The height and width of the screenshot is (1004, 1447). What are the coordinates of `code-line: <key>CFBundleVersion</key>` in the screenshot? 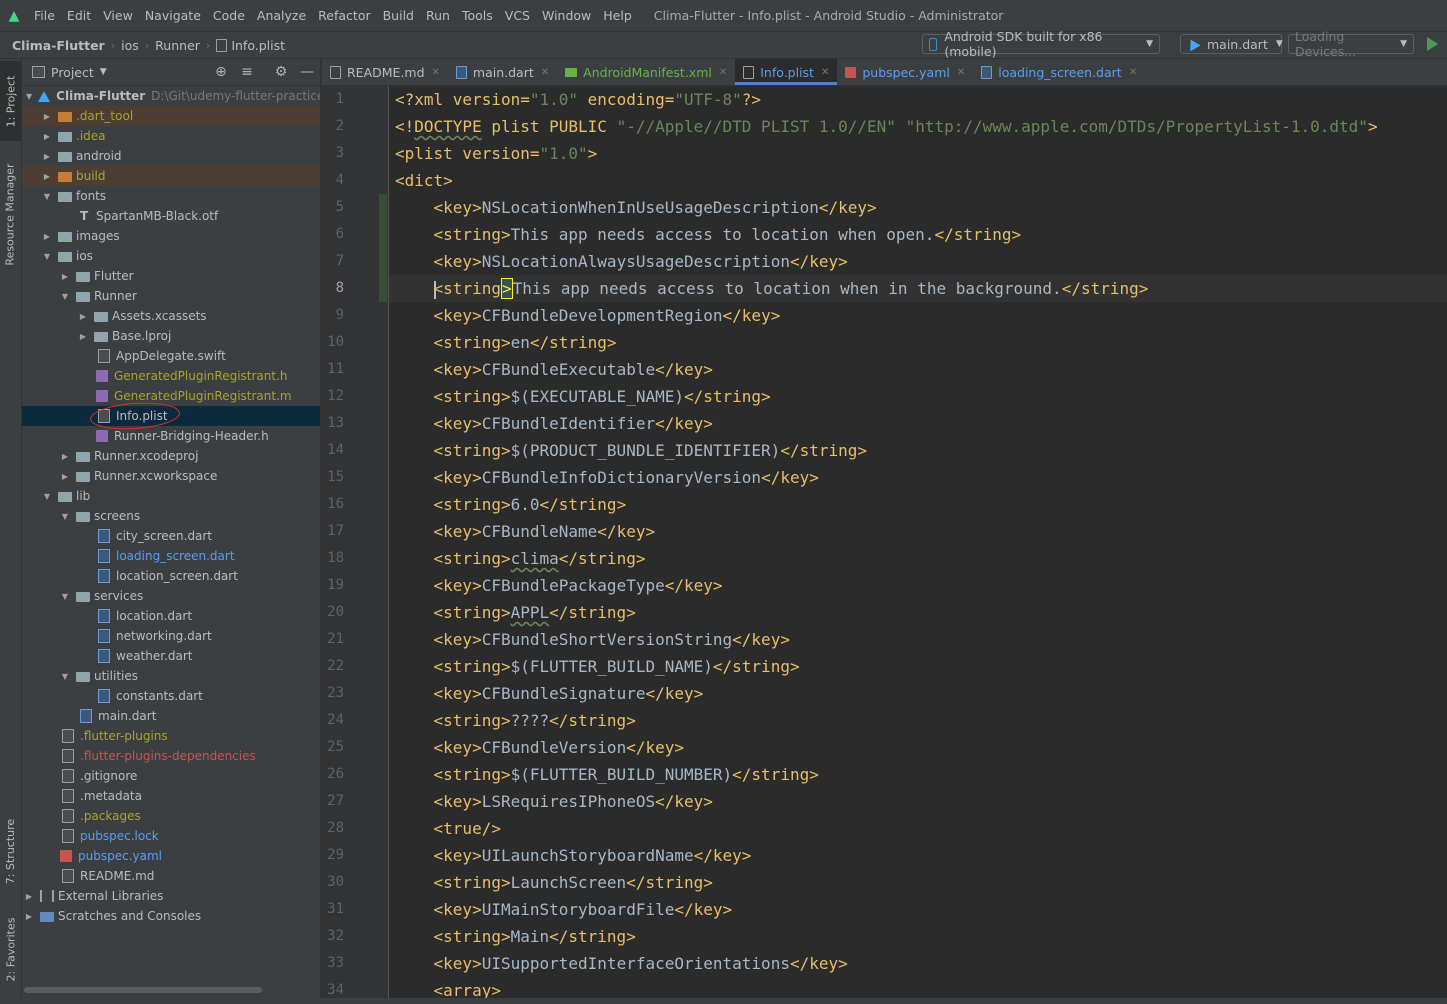 It's located at (539, 747).